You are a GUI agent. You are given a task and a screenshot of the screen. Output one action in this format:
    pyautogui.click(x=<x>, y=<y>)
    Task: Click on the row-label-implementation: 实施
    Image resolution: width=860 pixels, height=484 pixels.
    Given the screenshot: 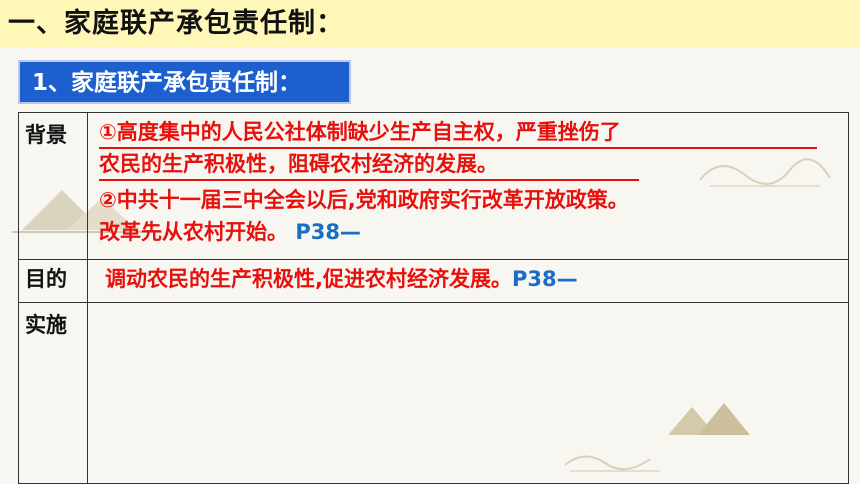 What is the action you would take?
    pyautogui.click(x=46, y=325)
    